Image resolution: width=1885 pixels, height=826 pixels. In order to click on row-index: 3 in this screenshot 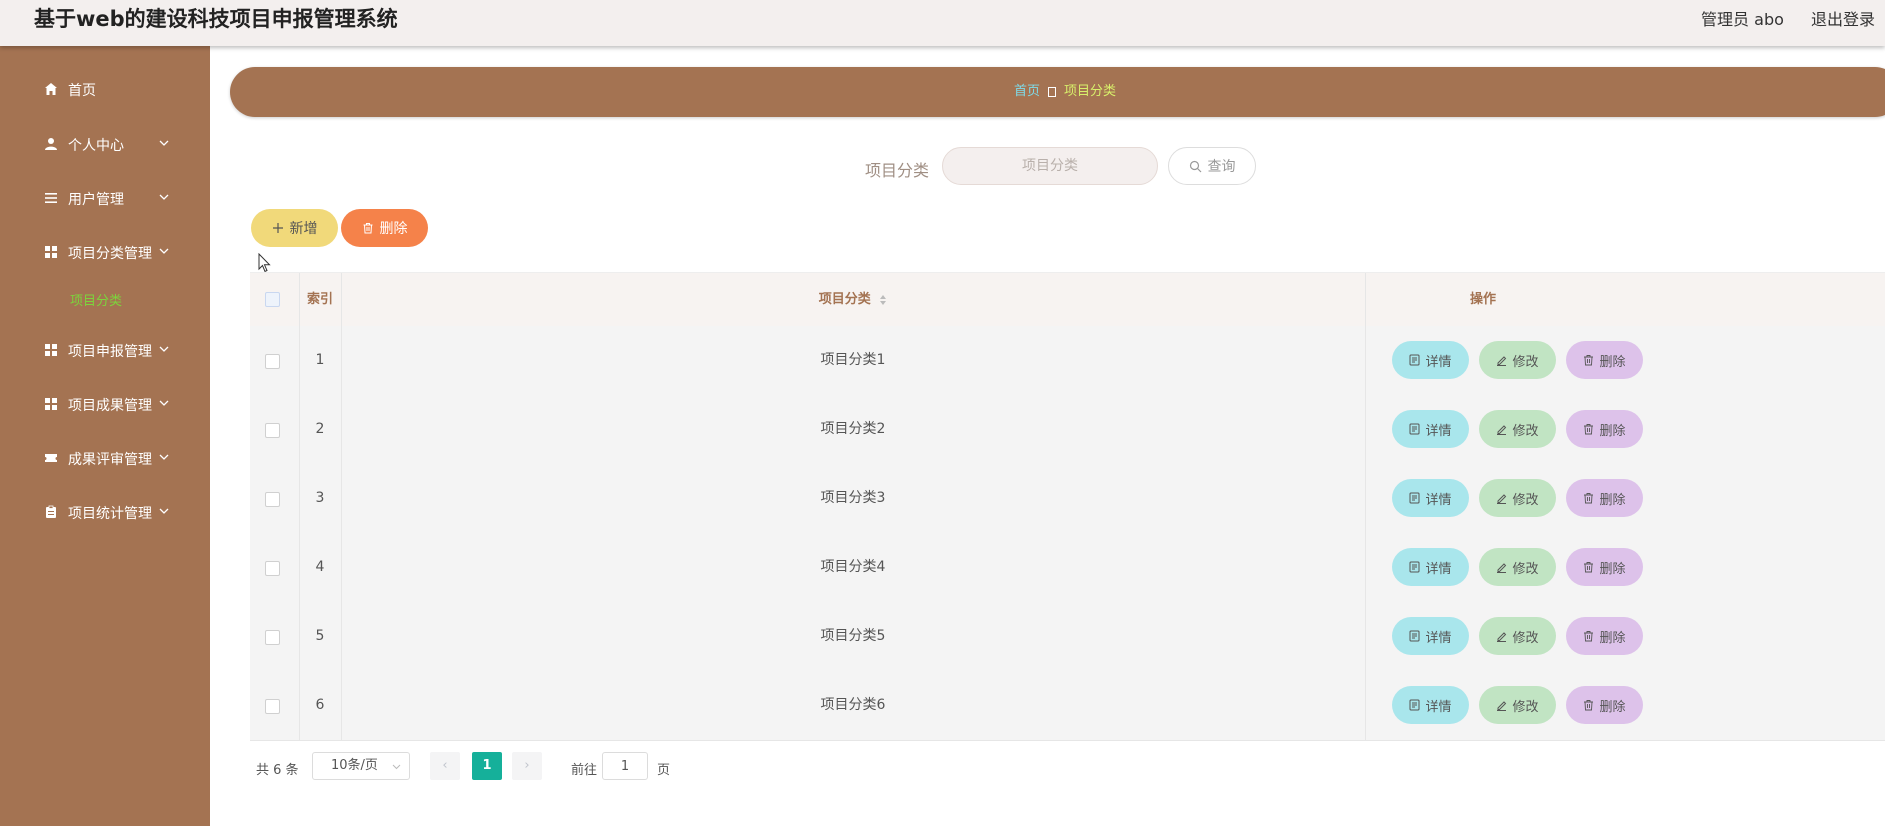, I will do `click(320, 498)`.